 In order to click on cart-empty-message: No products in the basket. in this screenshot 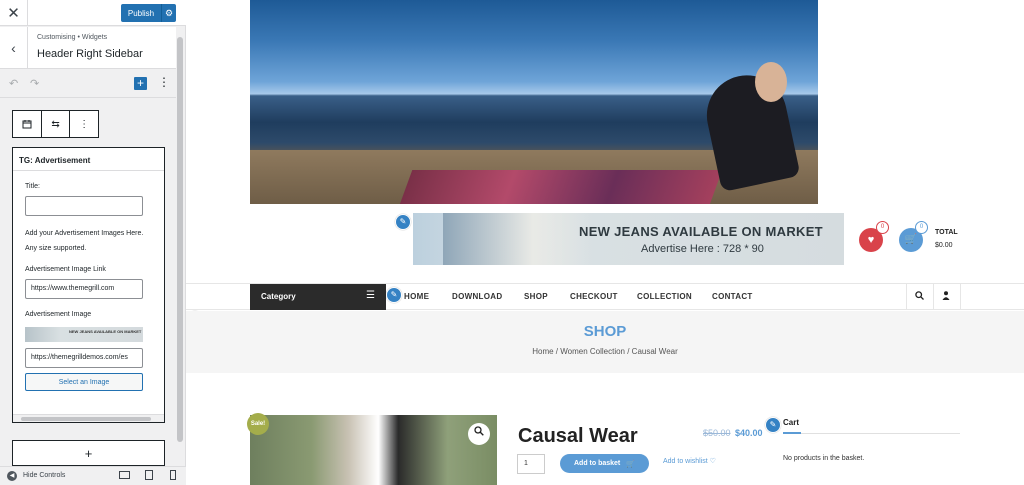, I will do `click(824, 458)`.